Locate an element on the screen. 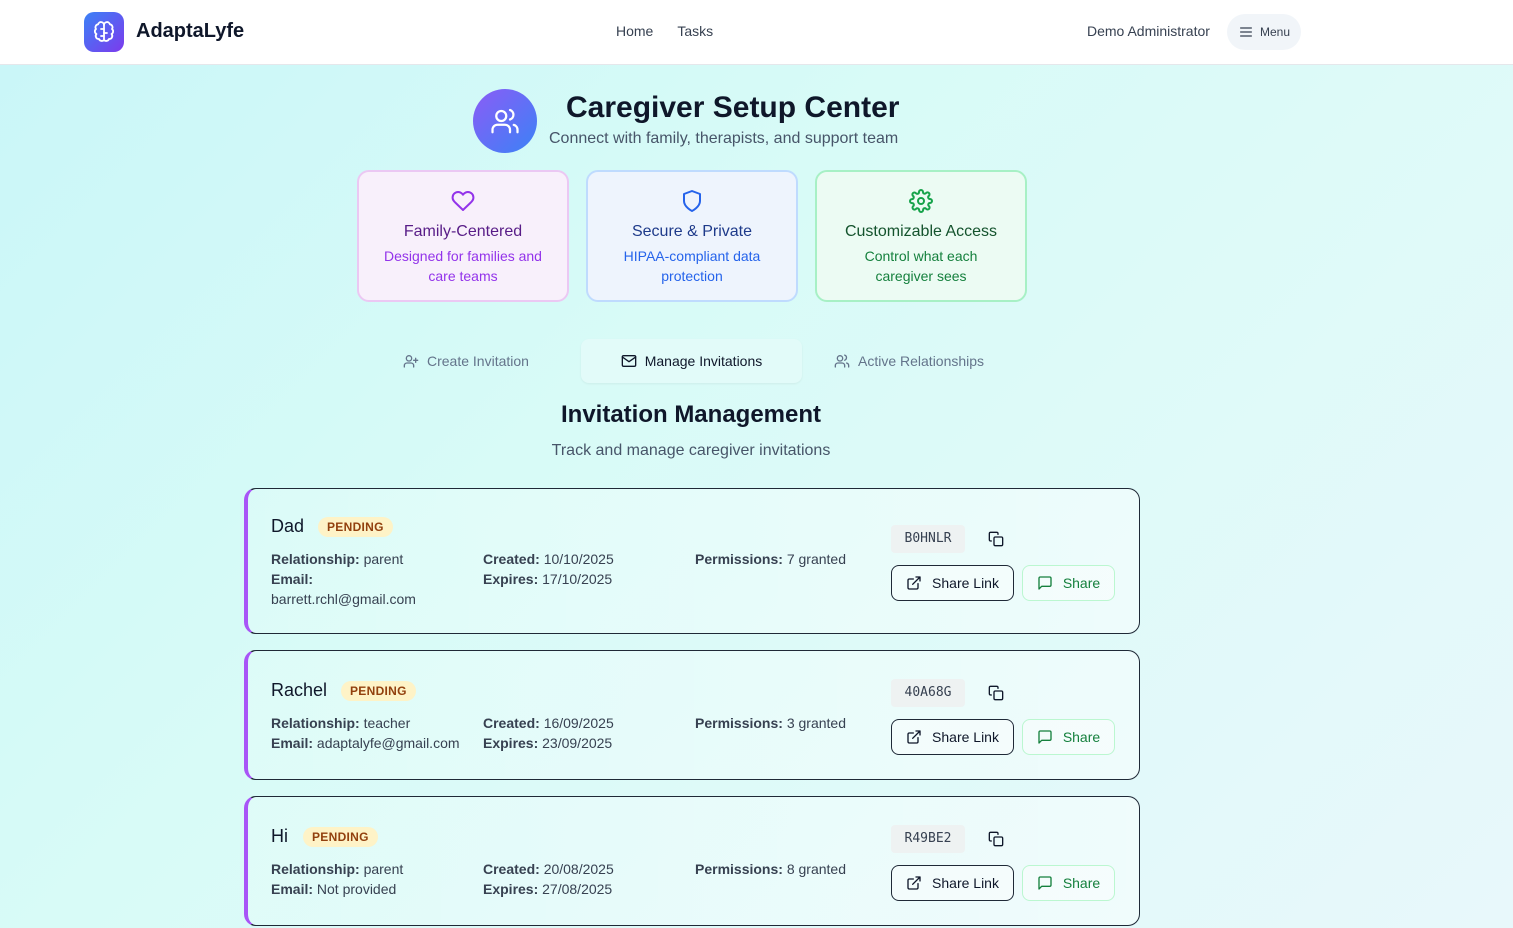 Image resolution: width=1513 pixels, height=928 pixels. section-title: Invitation Management is located at coordinates (691, 414).